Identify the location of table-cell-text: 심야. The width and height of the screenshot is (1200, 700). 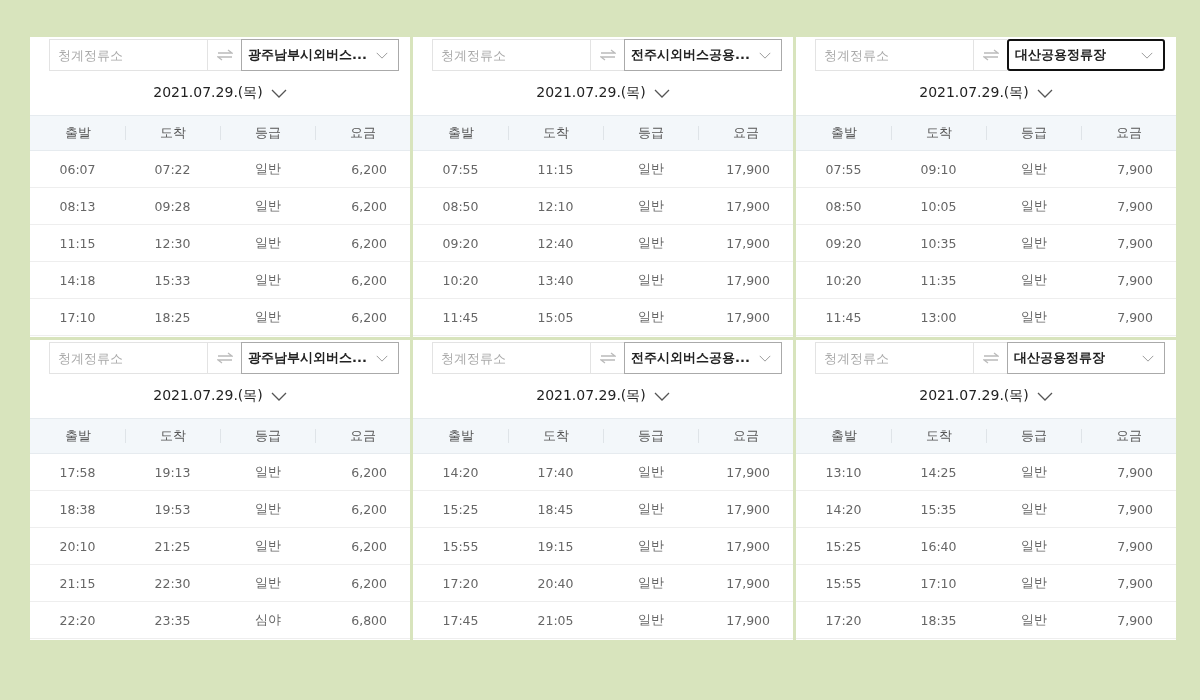
(267, 620).